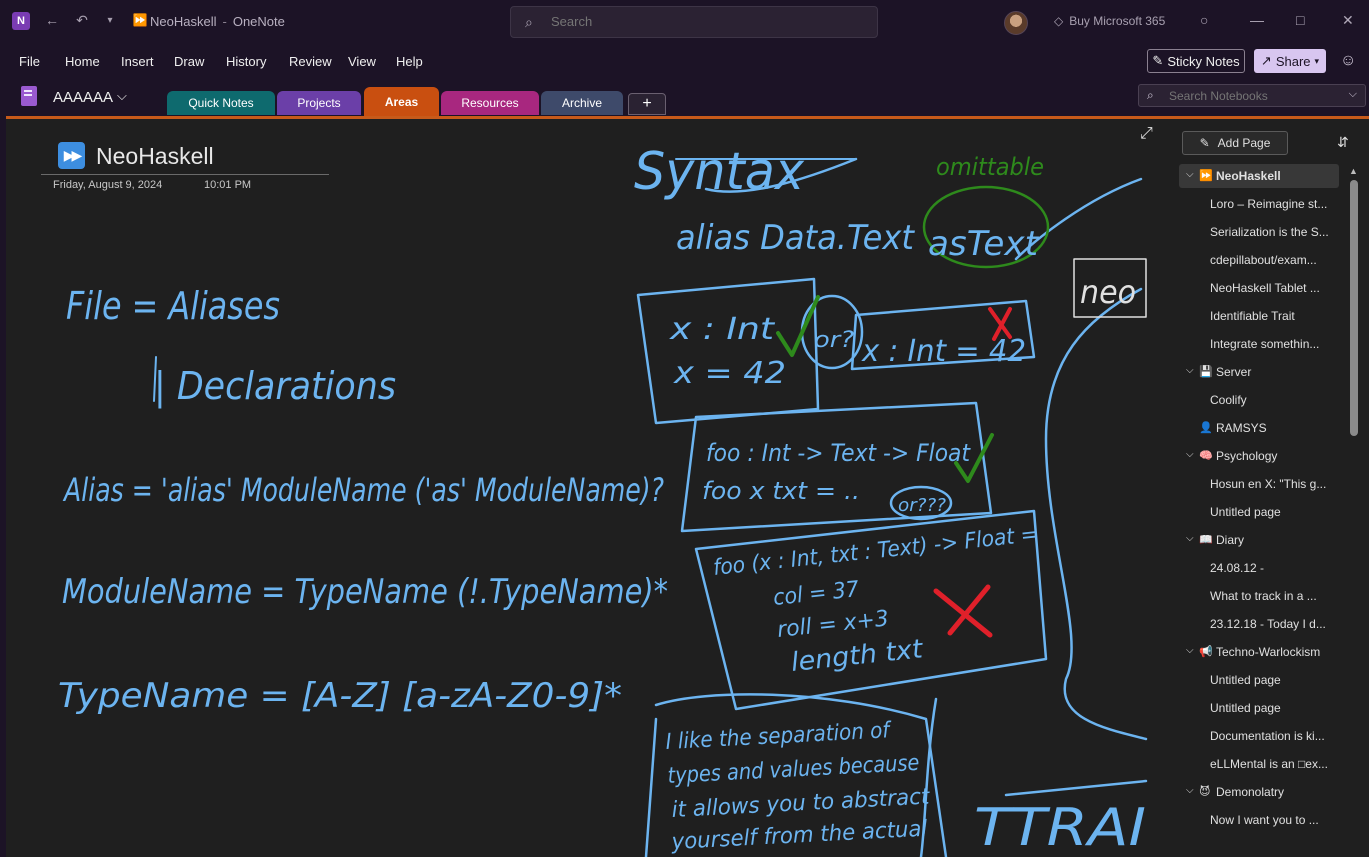 This screenshot has height=857, width=1369. I want to click on add-section-button: +, so click(647, 104).